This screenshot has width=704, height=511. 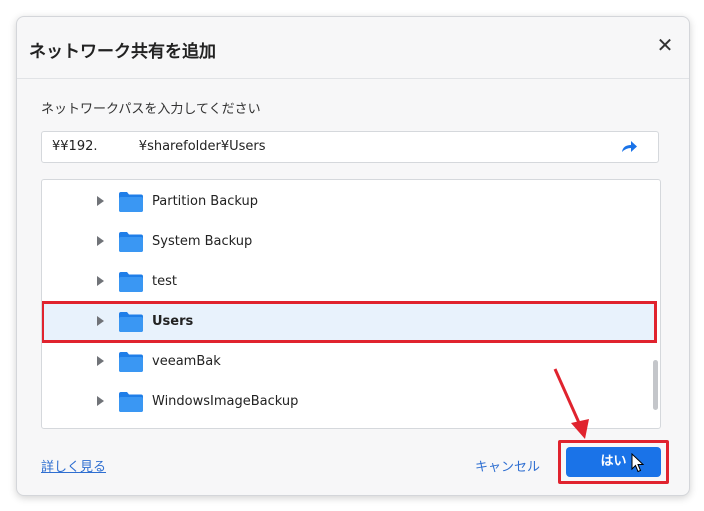 What do you see at coordinates (159, 146) in the screenshot?
I see `network-path-value: ¥¥192. ¥sharefolder¥Users` at bounding box center [159, 146].